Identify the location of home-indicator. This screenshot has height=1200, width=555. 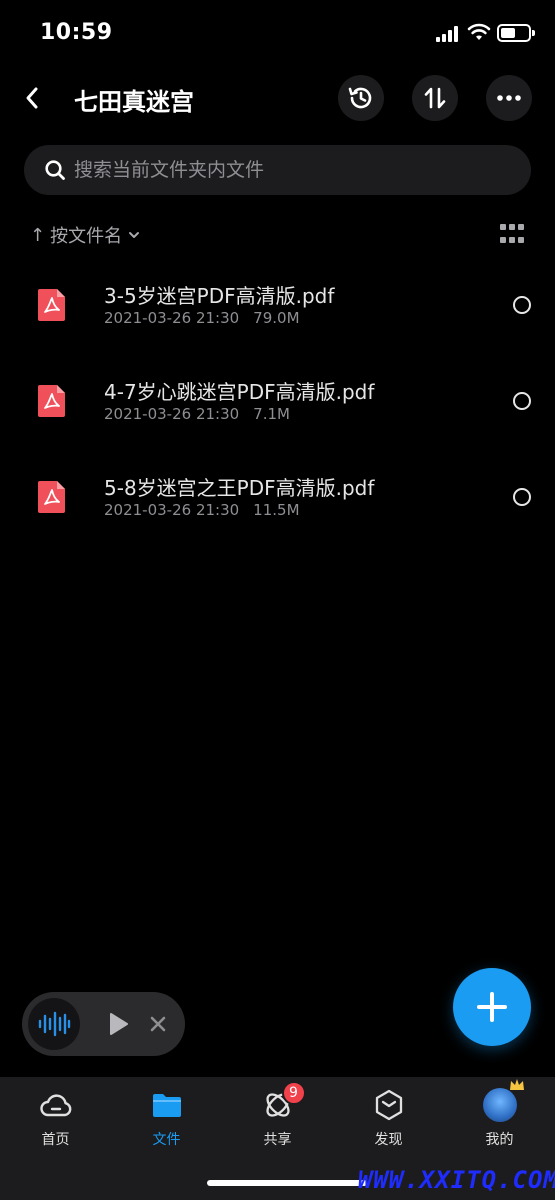
(287, 1183).